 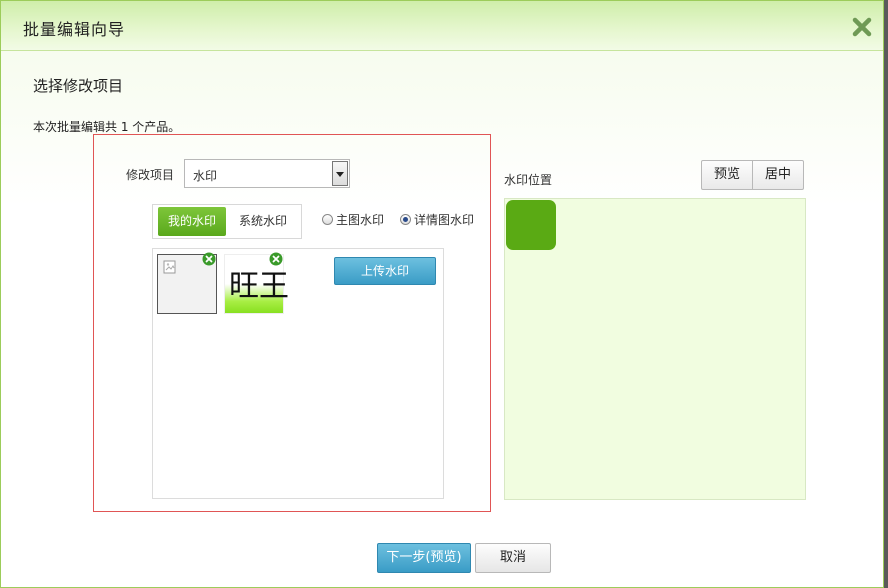 What do you see at coordinates (169, 267) in the screenshot?
I see `broken-image-icon` at bounding box center [169, 267].